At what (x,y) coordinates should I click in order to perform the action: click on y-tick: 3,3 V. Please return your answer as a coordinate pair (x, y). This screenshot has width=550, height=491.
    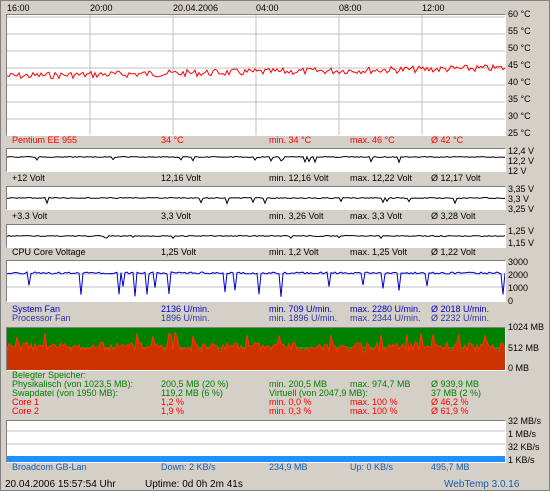
    Looking at the image, I should click on (519, 199).